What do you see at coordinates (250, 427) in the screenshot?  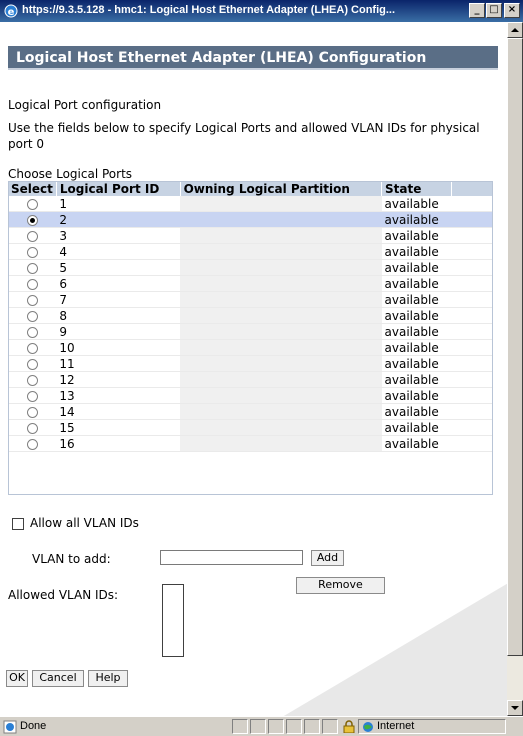 I see `table-row: 15 available` at bounding box center [250, 427].